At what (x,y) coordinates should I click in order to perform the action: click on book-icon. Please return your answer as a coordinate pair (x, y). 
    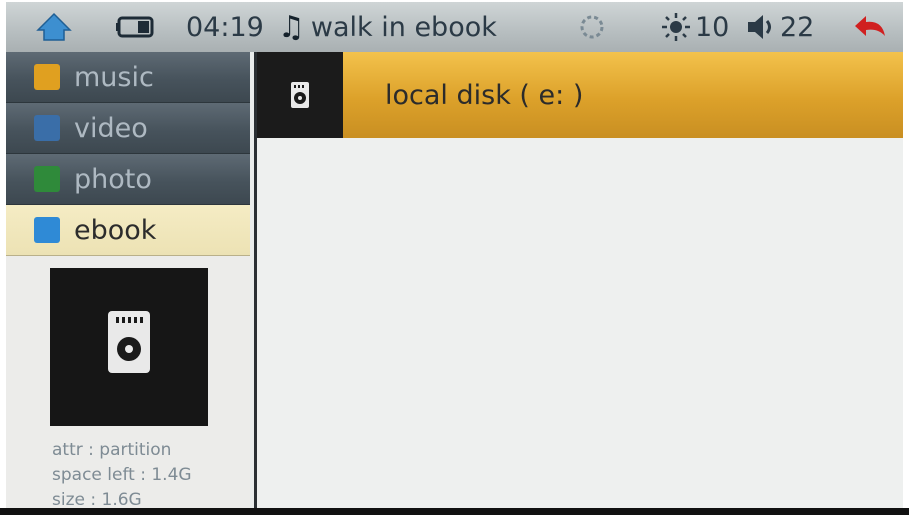
    Looking at the image, I should click on (47, 230).